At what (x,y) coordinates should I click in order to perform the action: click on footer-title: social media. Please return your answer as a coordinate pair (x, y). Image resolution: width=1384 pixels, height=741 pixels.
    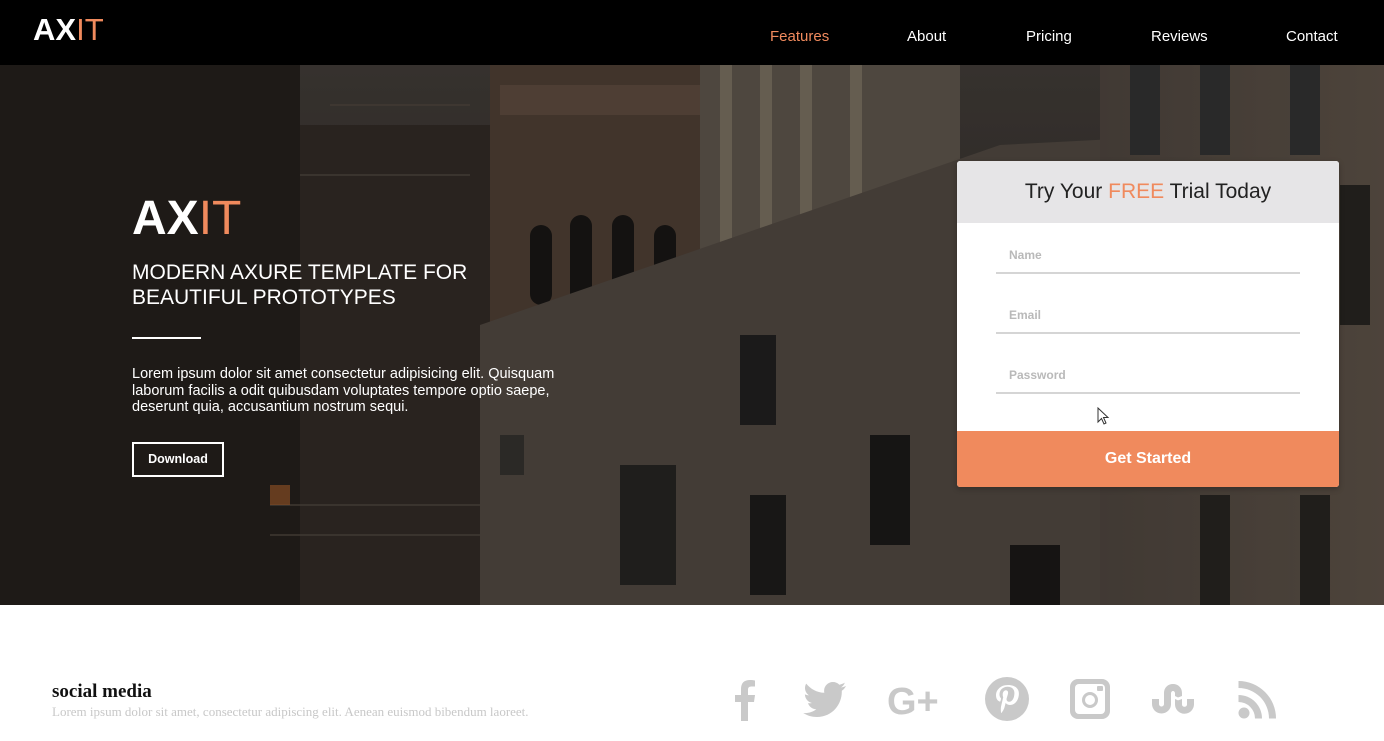
    Looking at the image, I should click on (102, 691).